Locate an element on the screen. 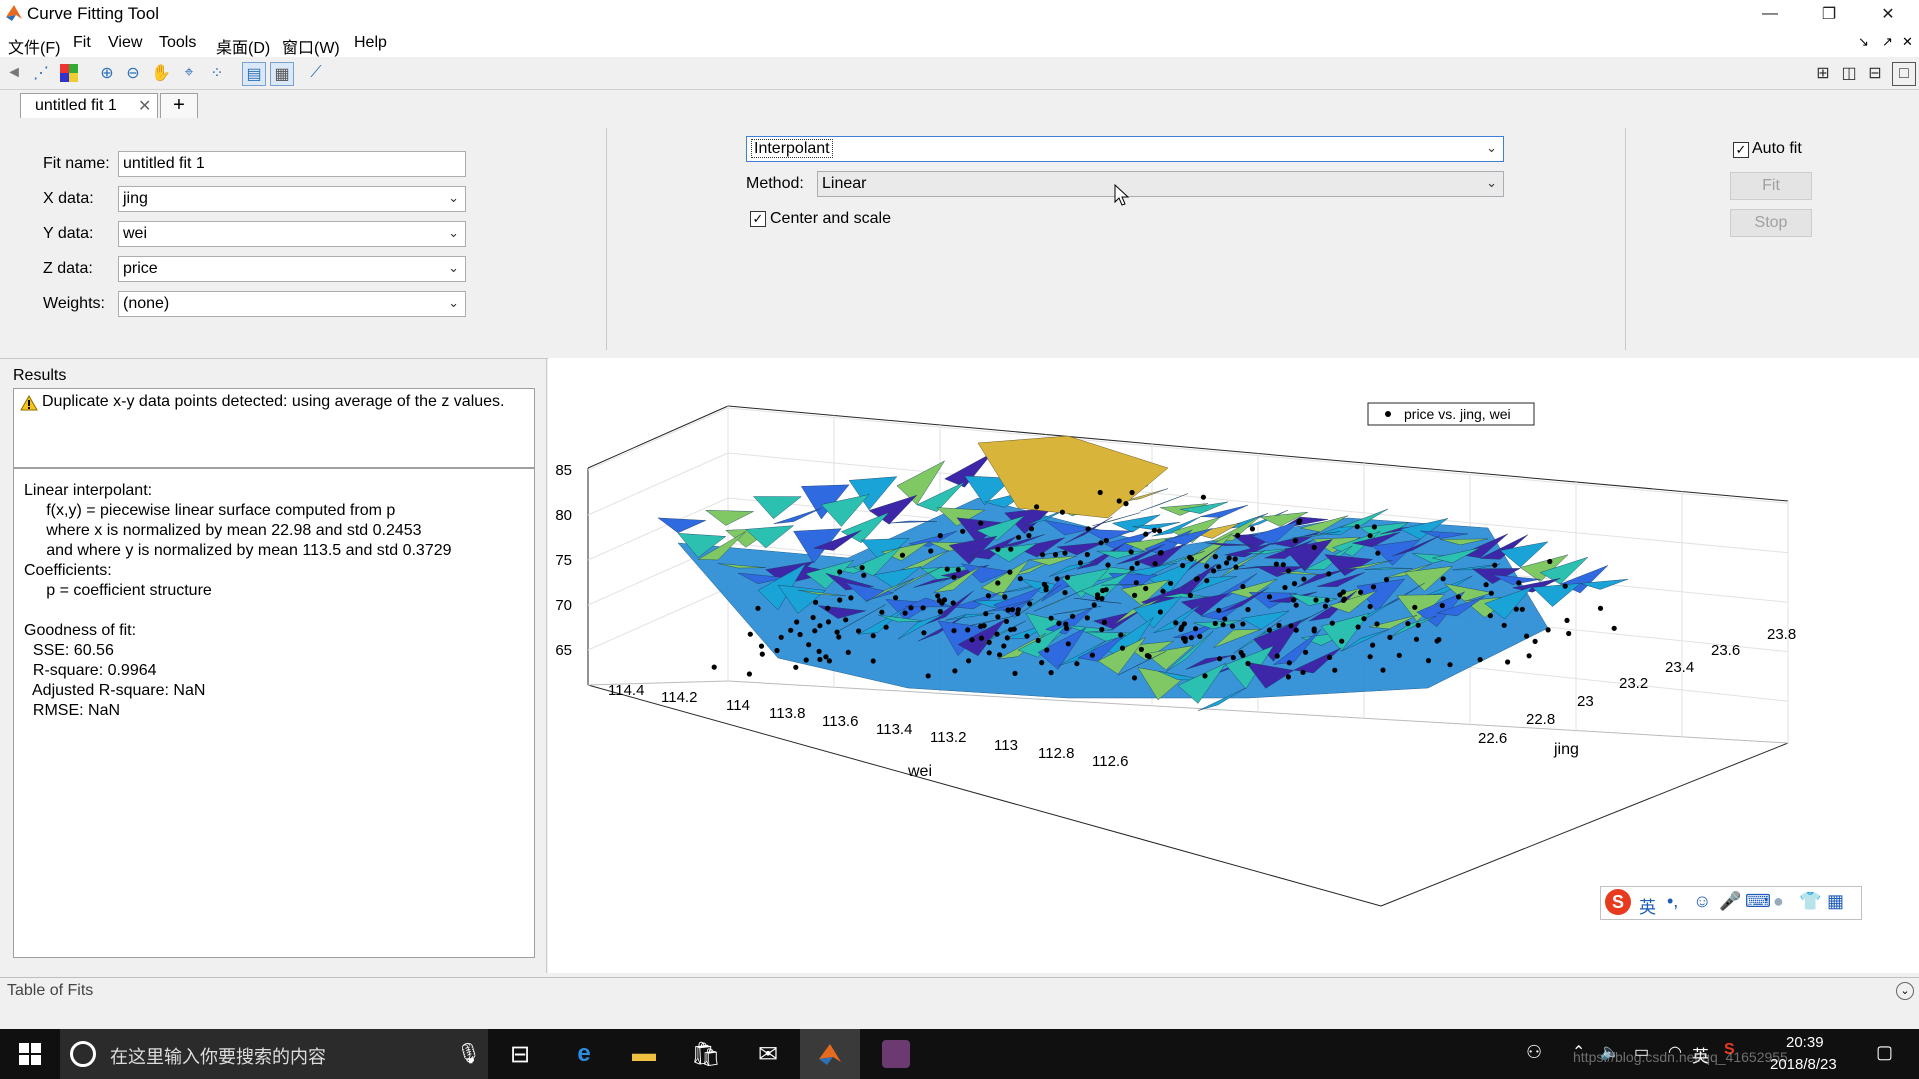 The height and width of the screenshot is (1079, 1919). menu-view: View is located at coordinates (125, 43).